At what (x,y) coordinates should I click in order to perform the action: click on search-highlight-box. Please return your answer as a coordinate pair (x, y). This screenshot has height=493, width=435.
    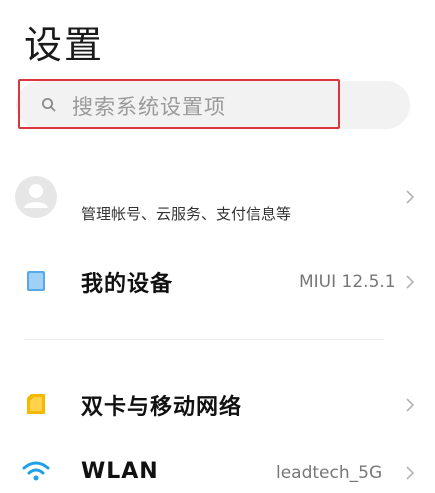
    Looking at the image, I should click on (179, 104).